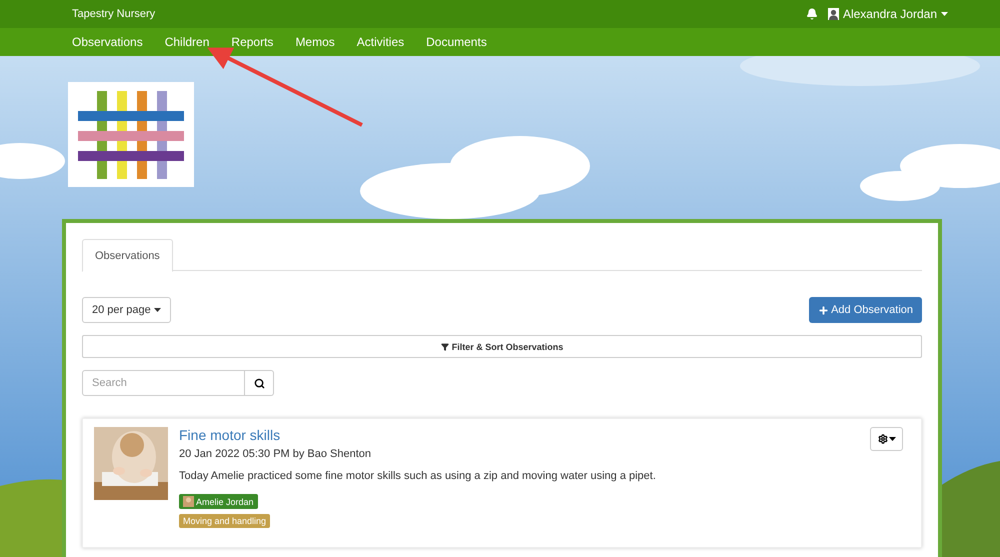 The width and height of the screenshot is (1000, 557). Describe the element at coordinates (380, 42) in the screenshot. I see `nav-link: Activities` at that location.